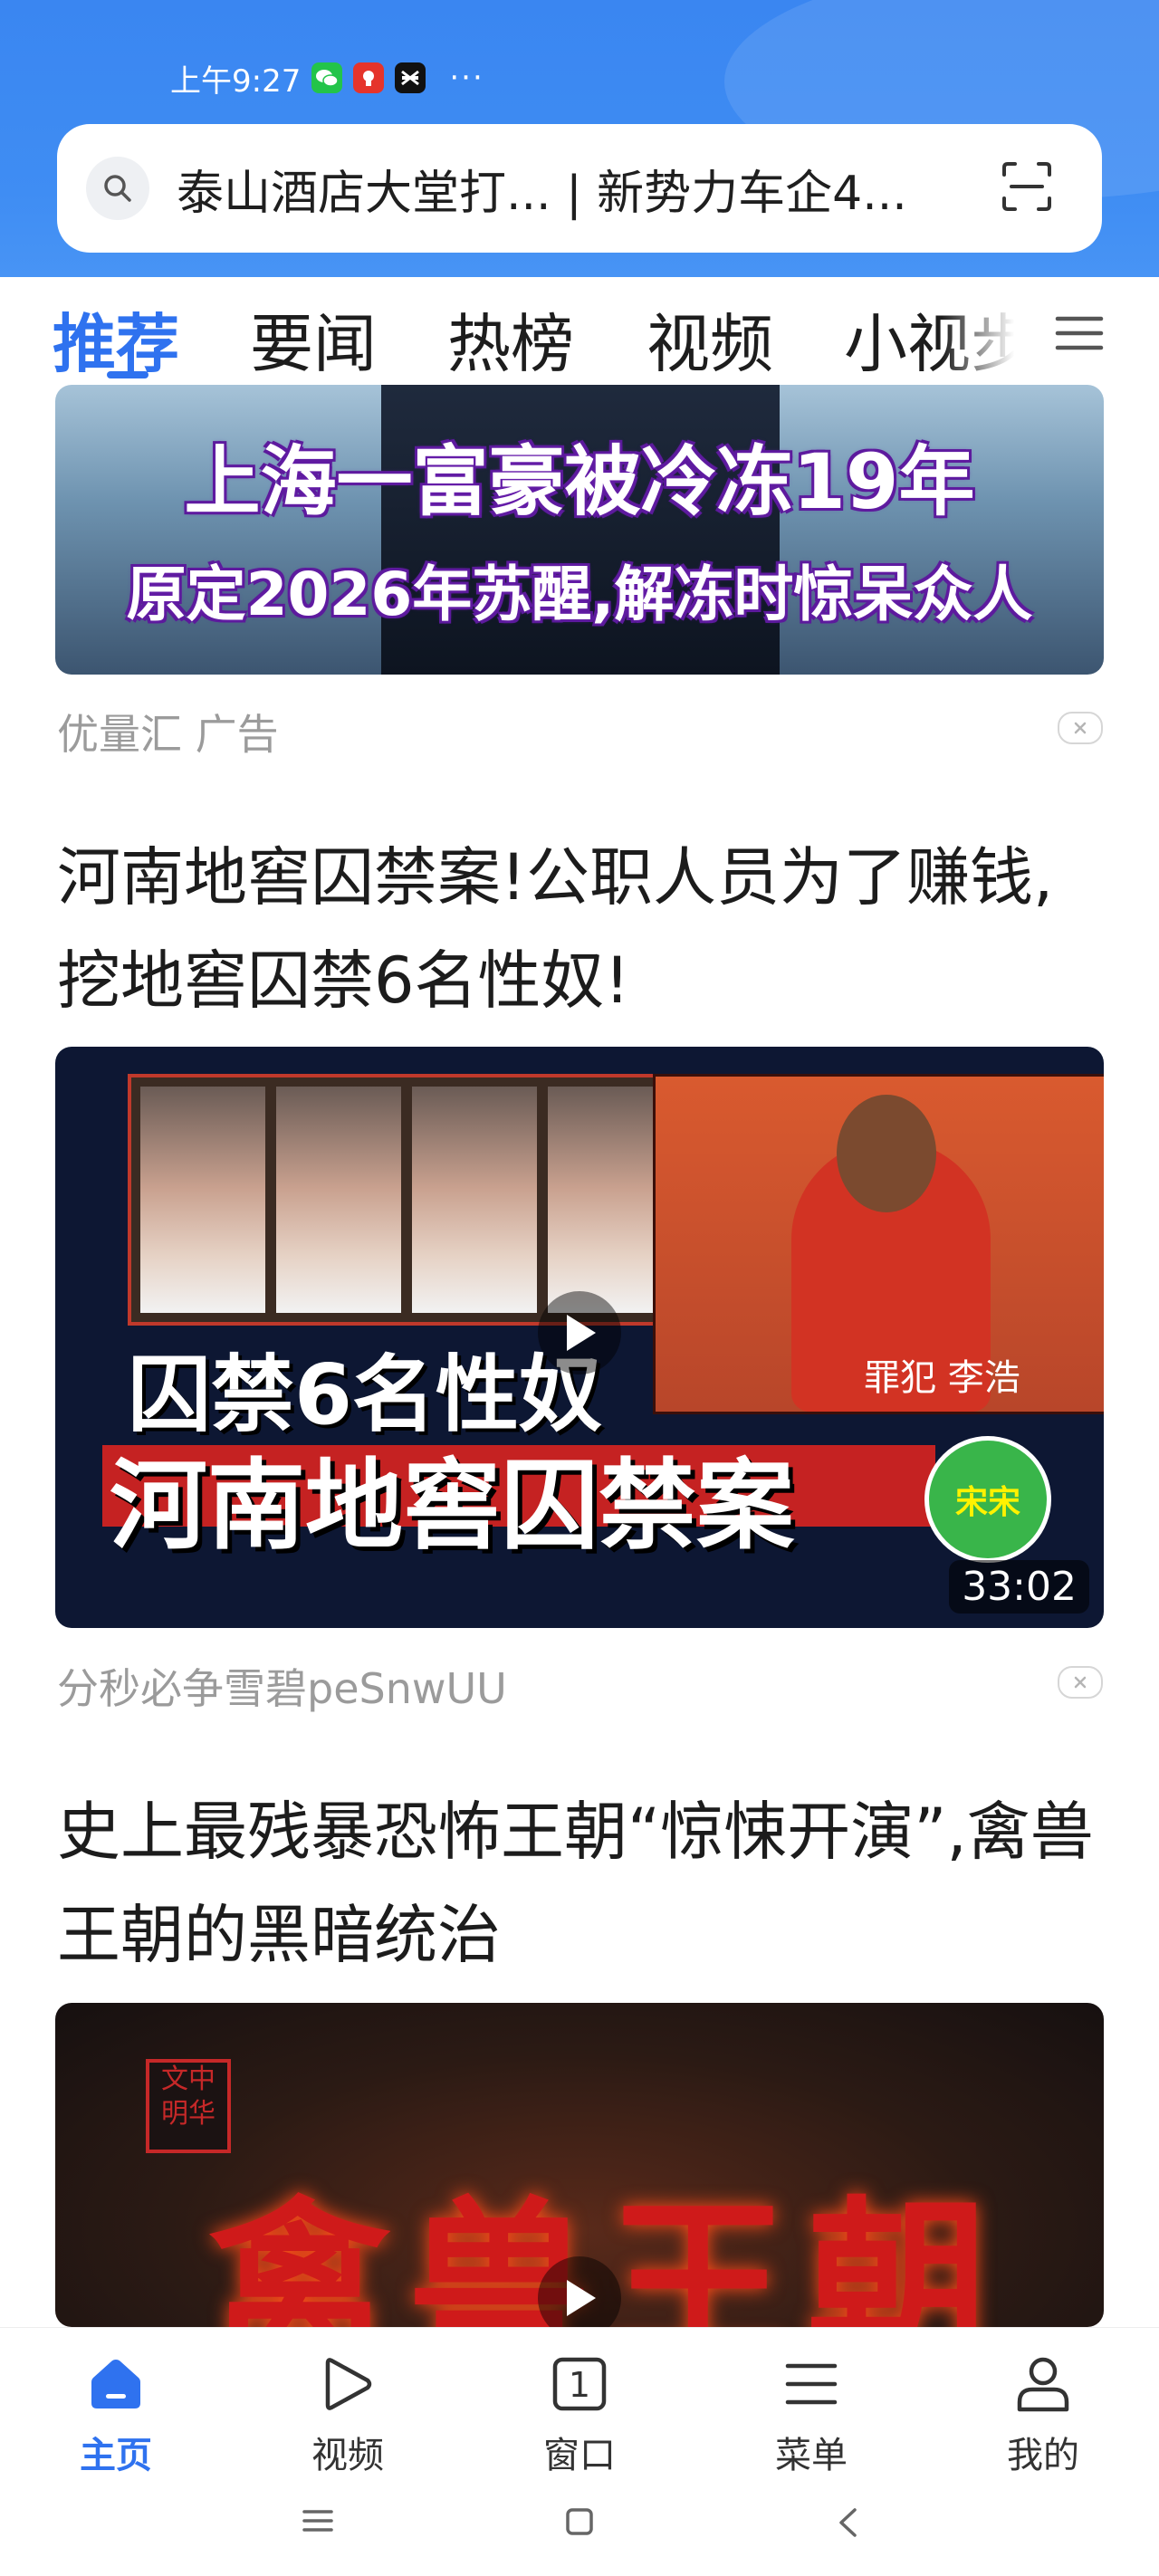 The image size is (1159, 2576). What do you see at coordinates (812, 2384) in the screenshot?
I see `menu-icon` at bounding box center [812, 2384].